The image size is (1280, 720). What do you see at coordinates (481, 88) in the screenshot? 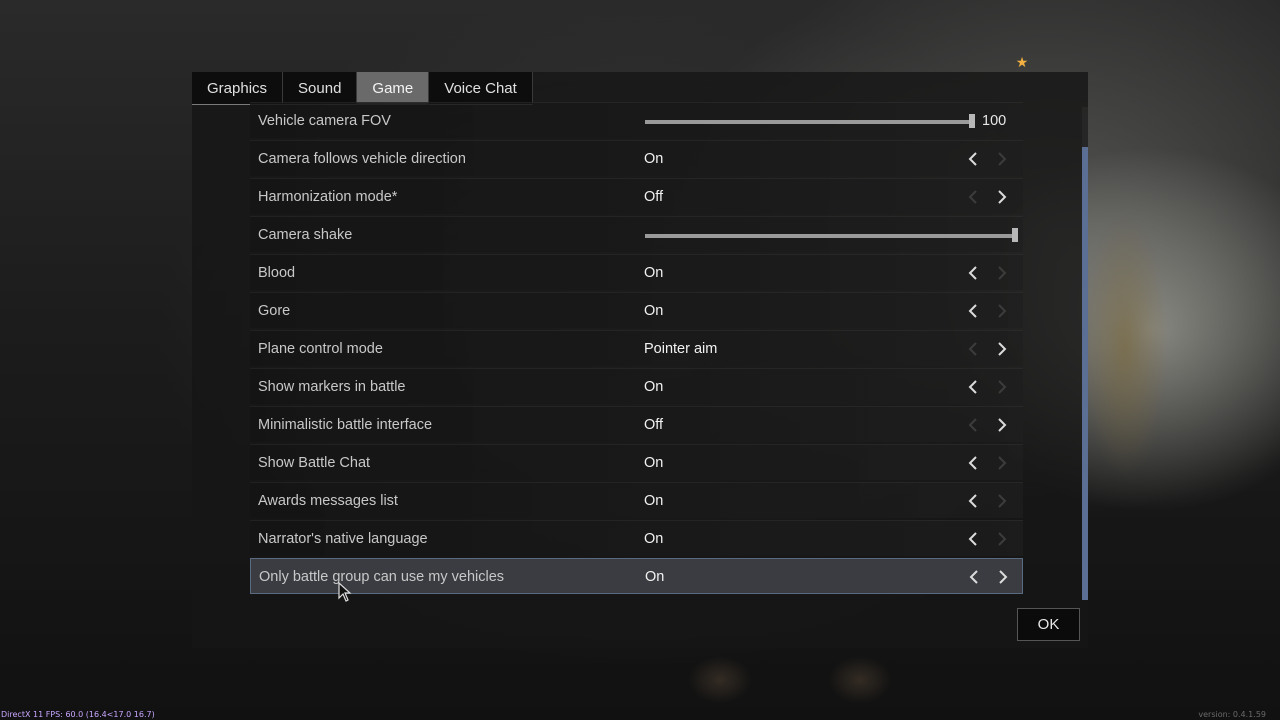
I see `tab-voice-chat: Voice Chat` at bounding box center [481, 88].